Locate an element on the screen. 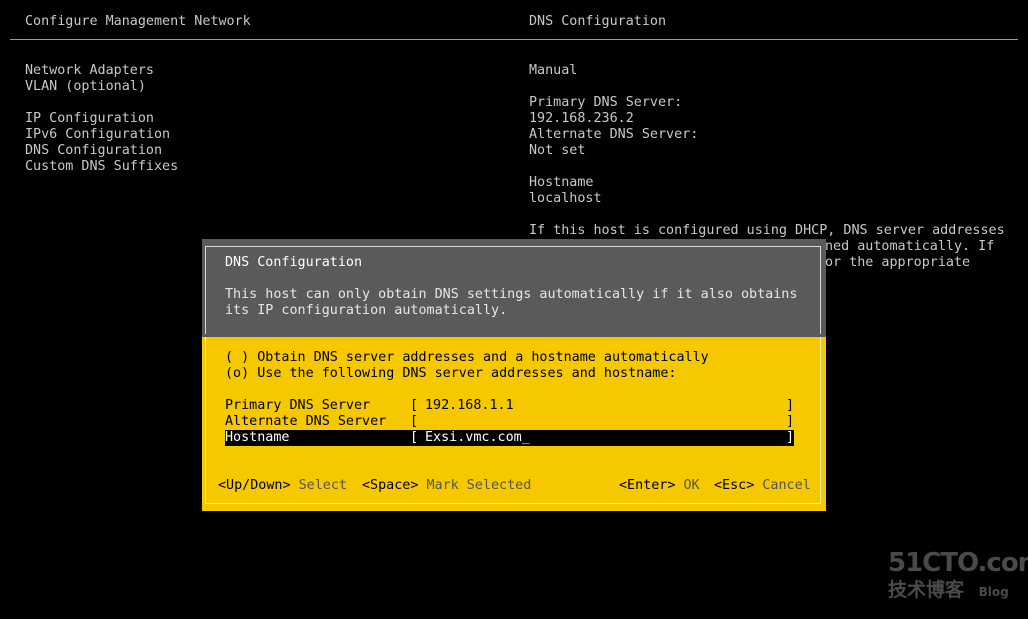 This screenshot has width=1028, height=619. panel-title: DNS Configuration is located at coordinates (598, 21).